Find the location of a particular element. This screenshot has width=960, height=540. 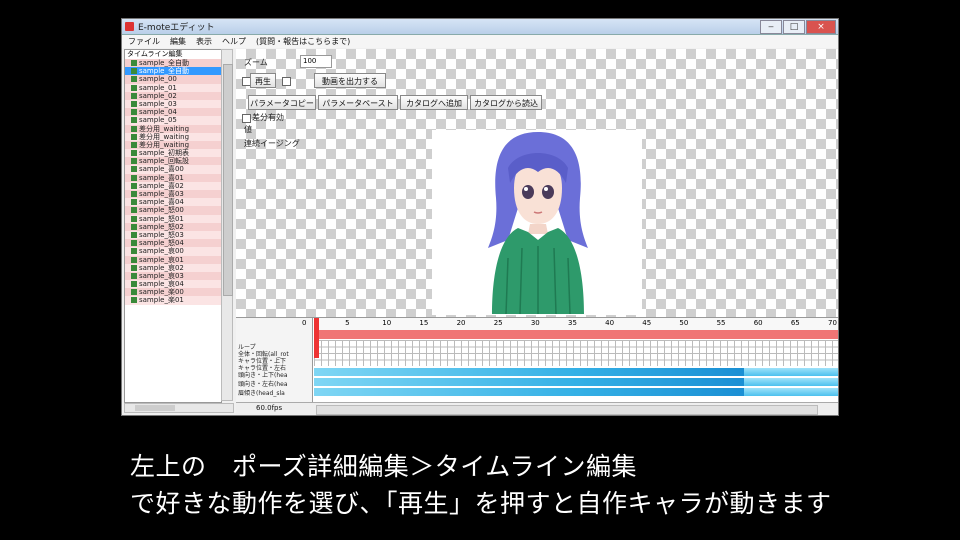

tree-item: sample_00 is located at coordinates (173, 79).